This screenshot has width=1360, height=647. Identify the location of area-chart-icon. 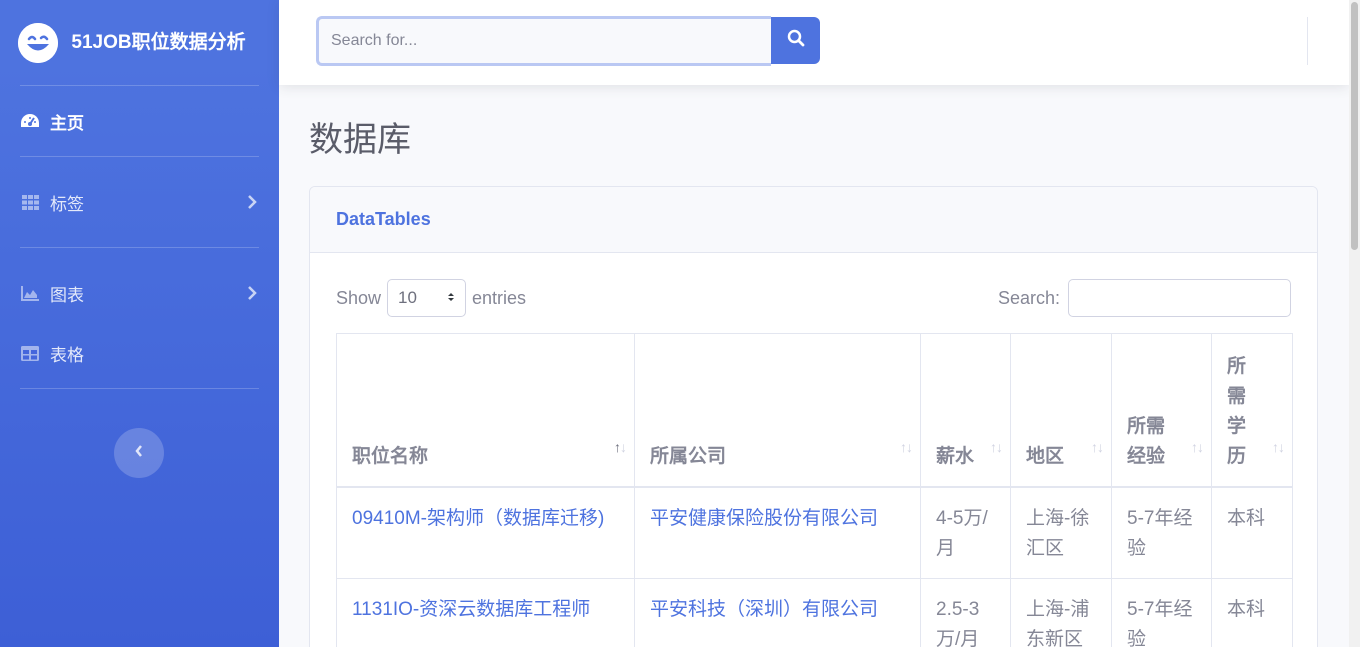
(30, 293).